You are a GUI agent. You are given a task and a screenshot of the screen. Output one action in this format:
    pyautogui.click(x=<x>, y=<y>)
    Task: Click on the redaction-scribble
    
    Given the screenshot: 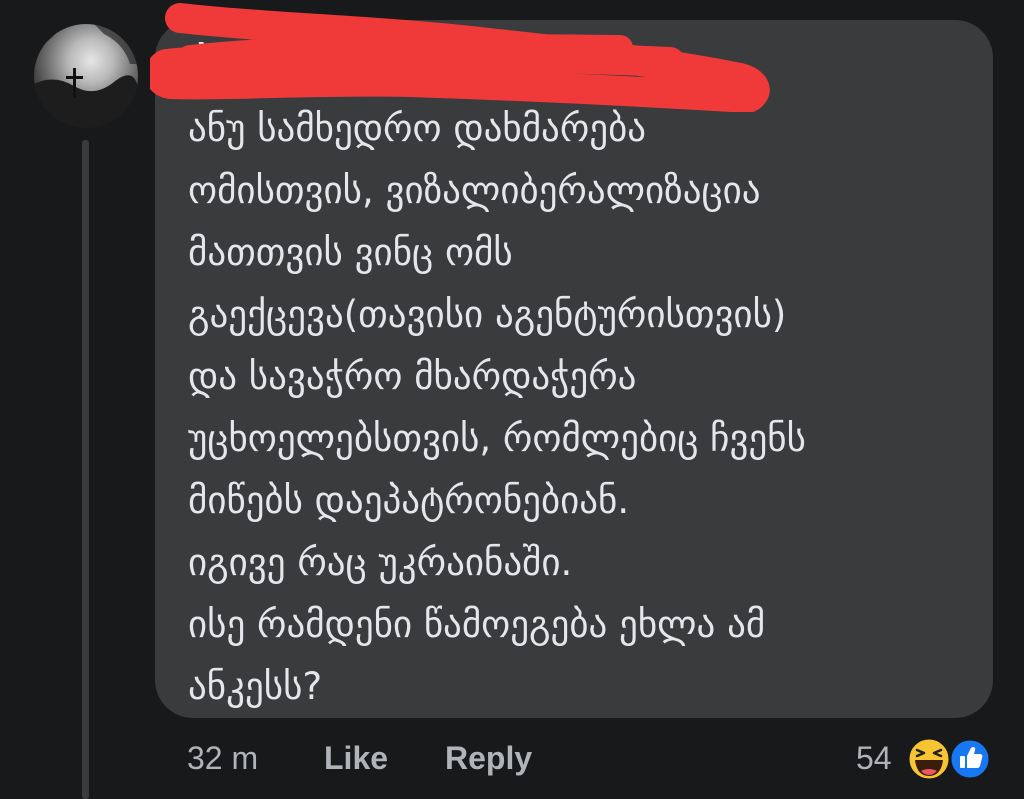 What is the action you would take?
    pyautogui.click(x=460, y=57)
    